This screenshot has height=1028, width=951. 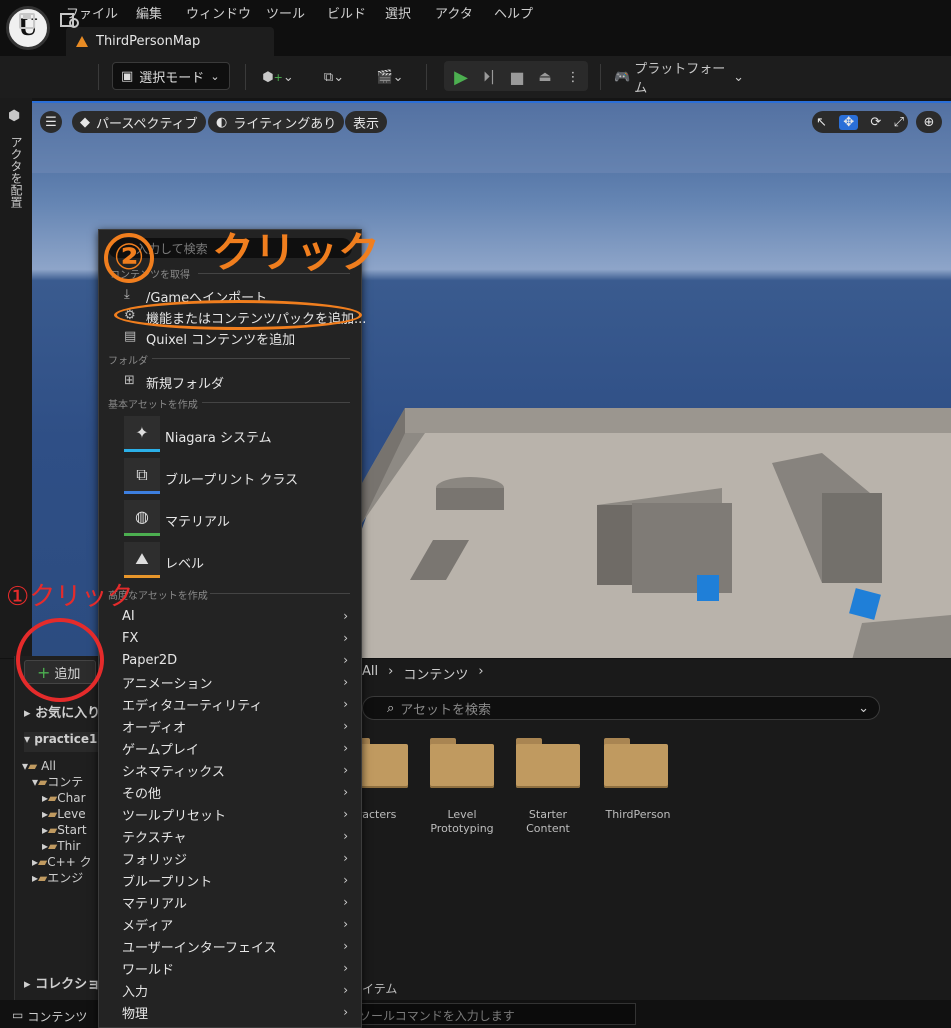 What do you see at coordinates (27, 21) in the screenshot?
I see `save-icon` at bounding box center [27, 21].